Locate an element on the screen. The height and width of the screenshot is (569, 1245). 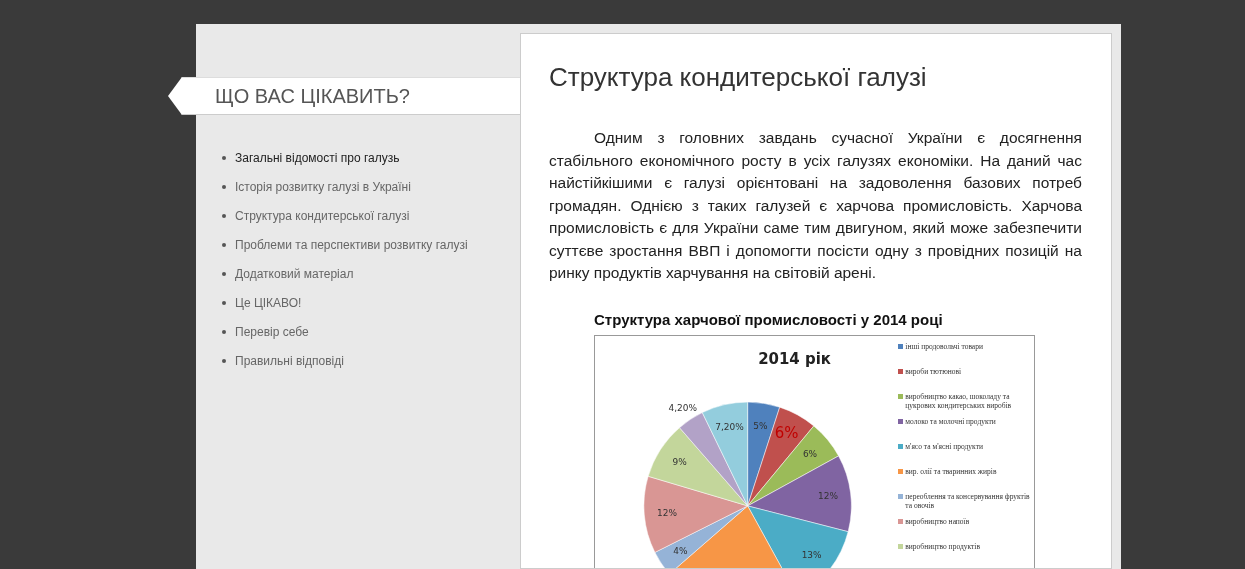
sidebar-link: Це ЦІКАВО! is located at coordinates (268, 302).